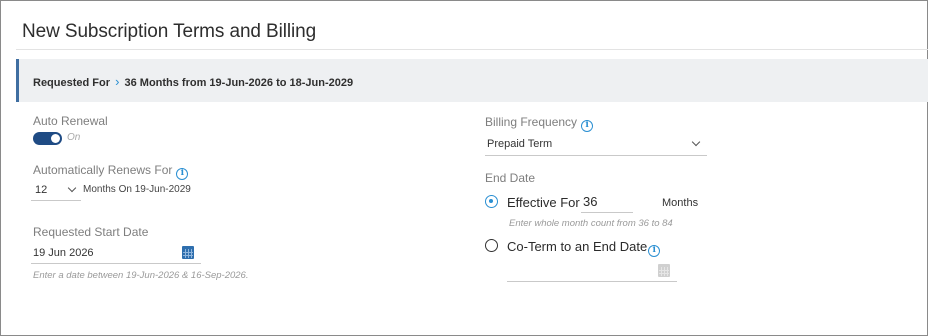 The height and width of the screenshot is (336, 928). Describe the element at coordinates (596, 155) in the screenshot. I see `billing-frequency-underline` at that location.